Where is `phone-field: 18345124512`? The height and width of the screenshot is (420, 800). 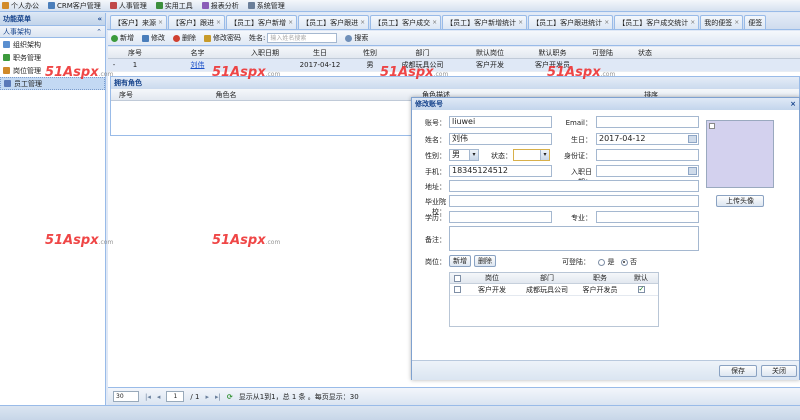 phone-field: 18345124512 is located at coordinates (500, 171).